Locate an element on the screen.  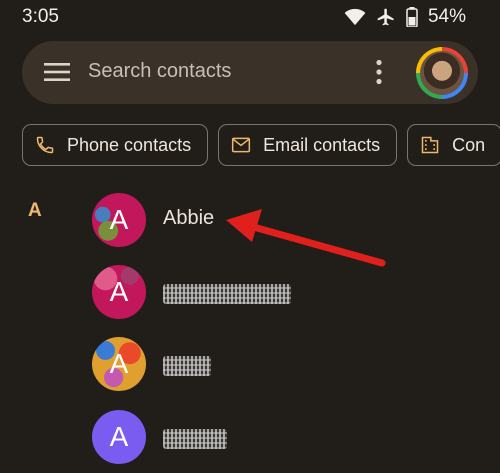
section-letter: A is located at coordinates (35, 210).